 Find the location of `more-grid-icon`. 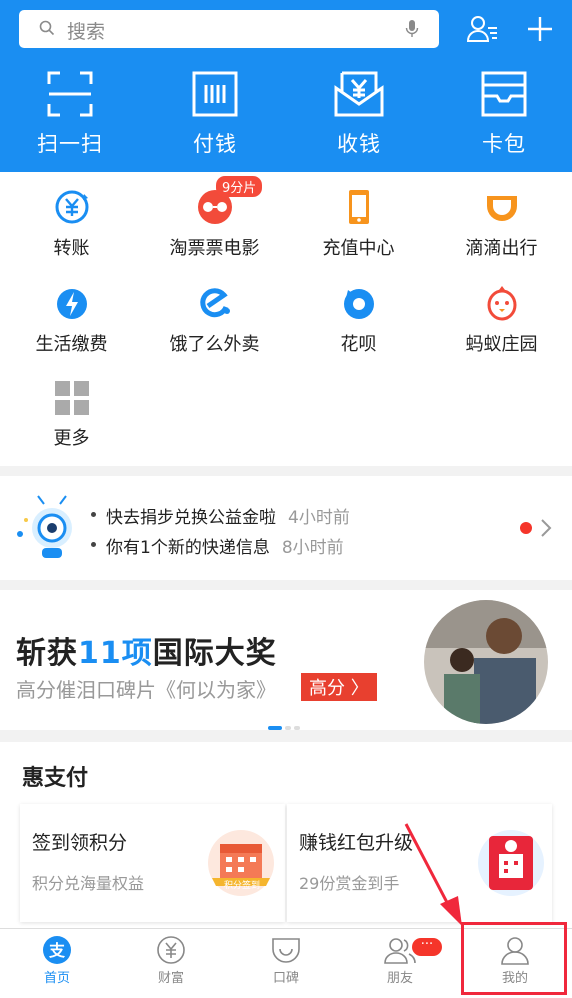

more-grid-icon is located at coordinates (71, 398).